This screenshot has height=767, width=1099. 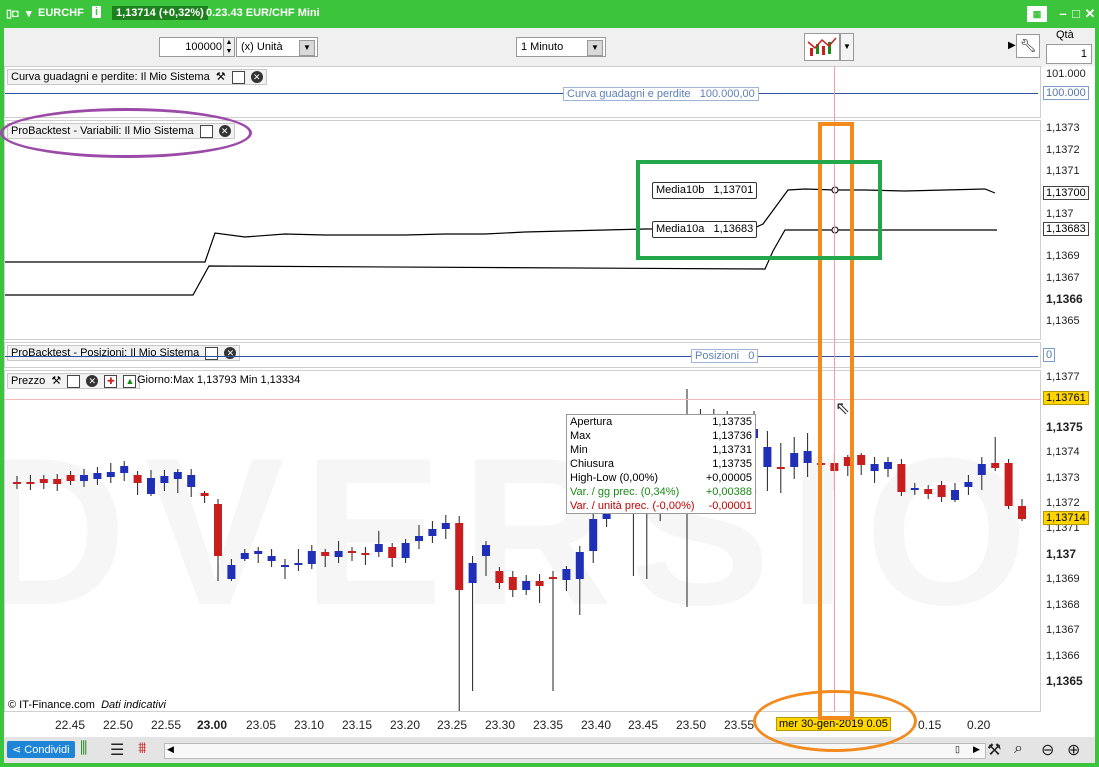 I want to click on scroll-left-icon: ◀, so click(x=170, y=749).